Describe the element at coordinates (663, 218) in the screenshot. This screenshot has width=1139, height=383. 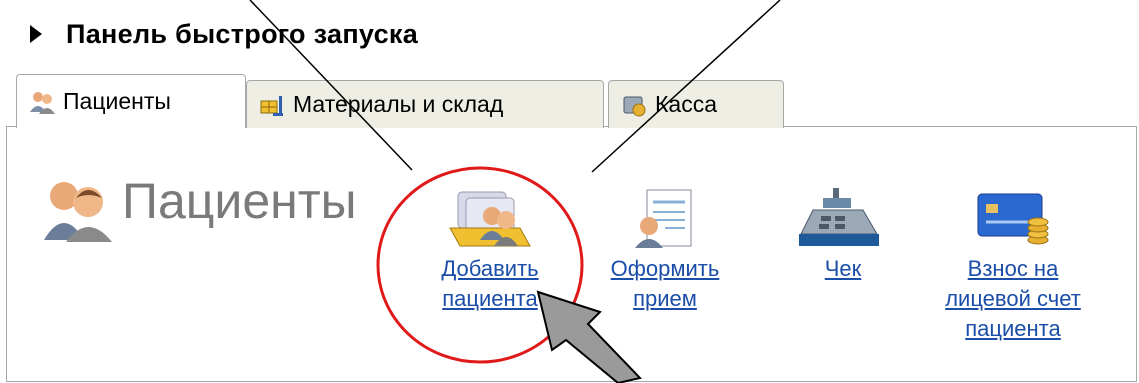
I see `appointment-form-icon` at that location.